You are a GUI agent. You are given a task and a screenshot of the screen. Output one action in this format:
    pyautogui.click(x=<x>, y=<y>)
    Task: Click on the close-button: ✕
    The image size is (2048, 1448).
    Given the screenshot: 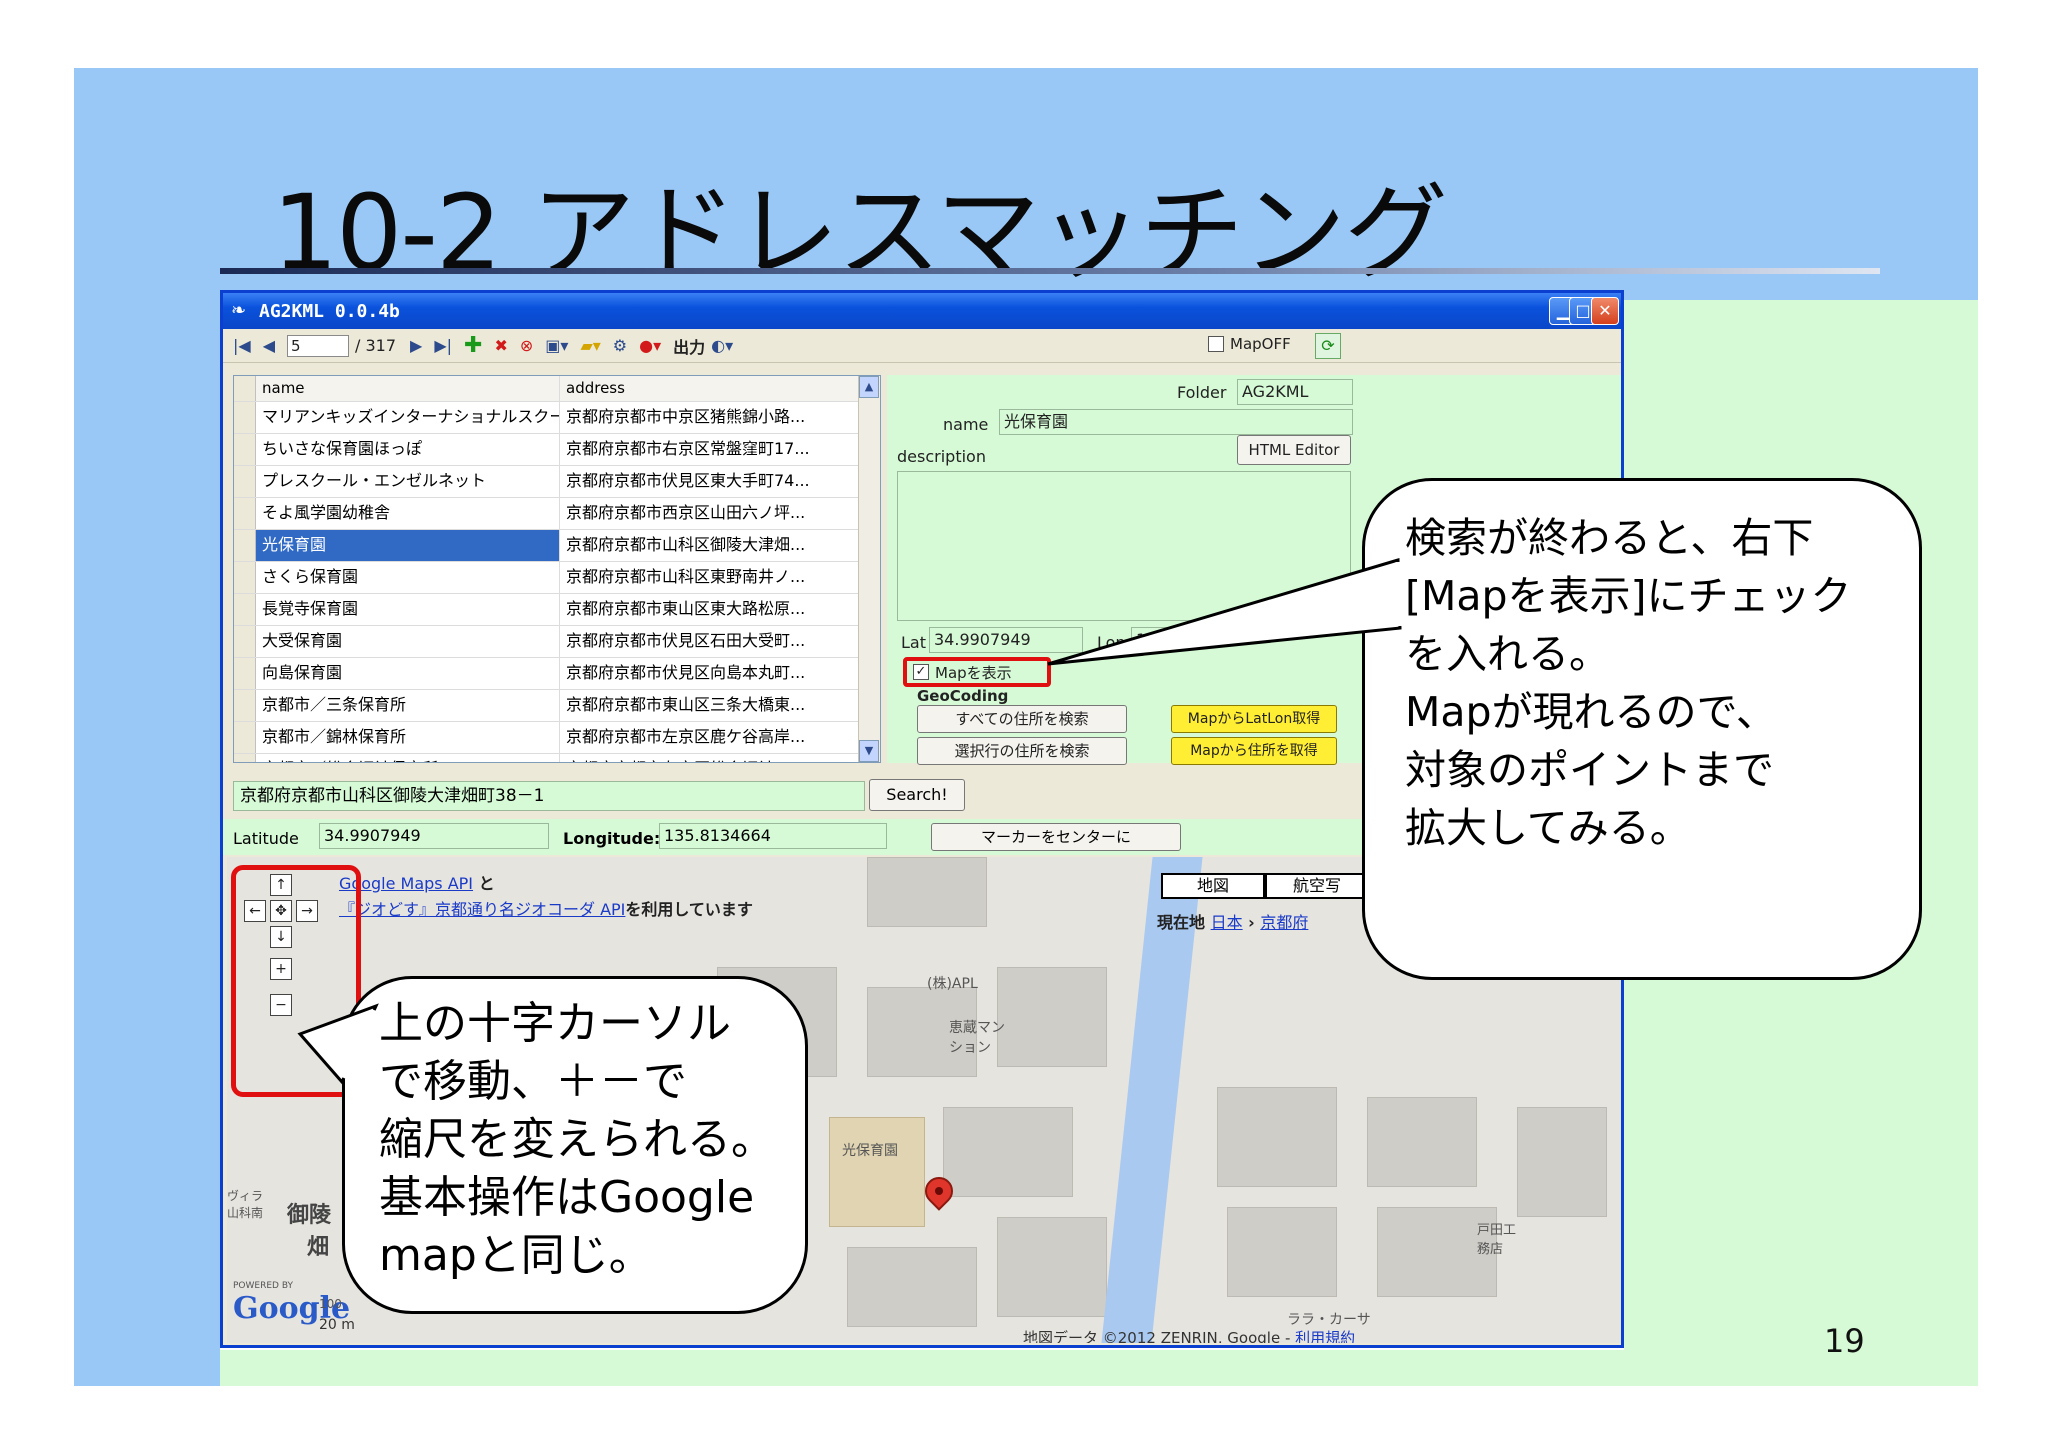 What is the action you would take?
    pyautogui.click(x=1605, y=311)
    